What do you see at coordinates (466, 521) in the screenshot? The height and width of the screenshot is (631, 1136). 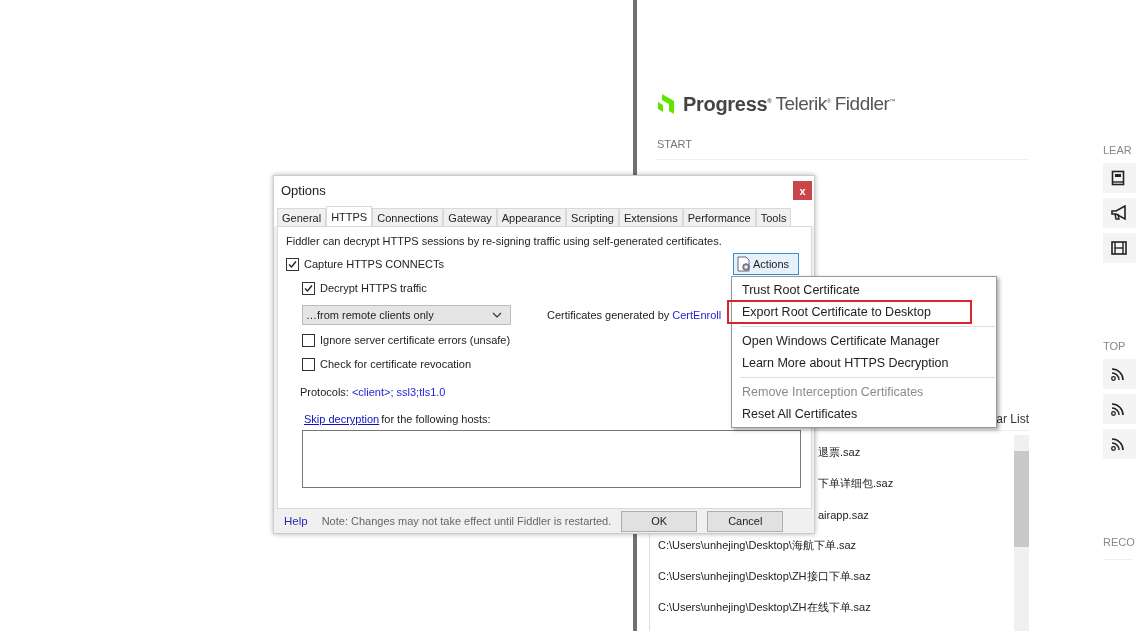 I see `note-text: Note: Changes may not take effect until Fiddler is restarted.` at bounding box center [466, 521].